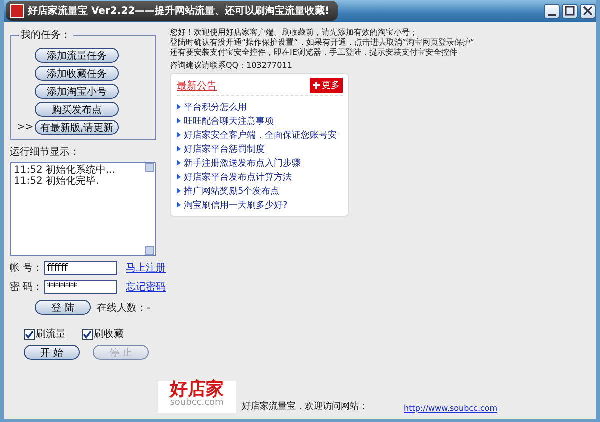  What do you see at coordinates (81, 287) in the screenshot?
I see `password-field: ******` at bounding box center [81, 287].